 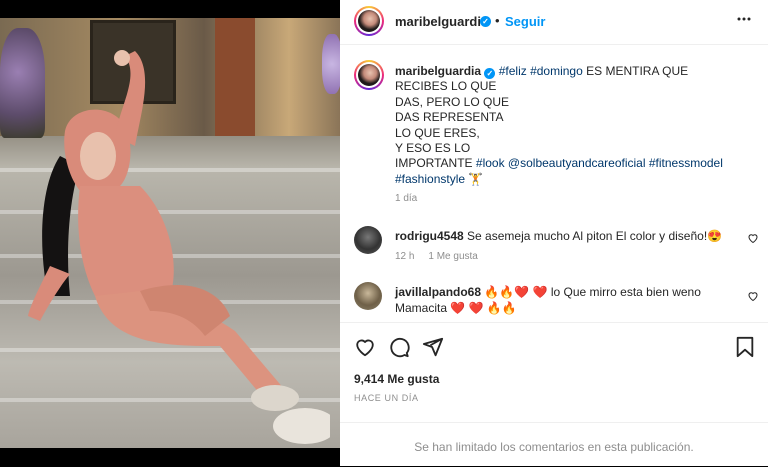 I want to click on caption-text: ES MENTIRA QUE, so click(x=635, y=71).